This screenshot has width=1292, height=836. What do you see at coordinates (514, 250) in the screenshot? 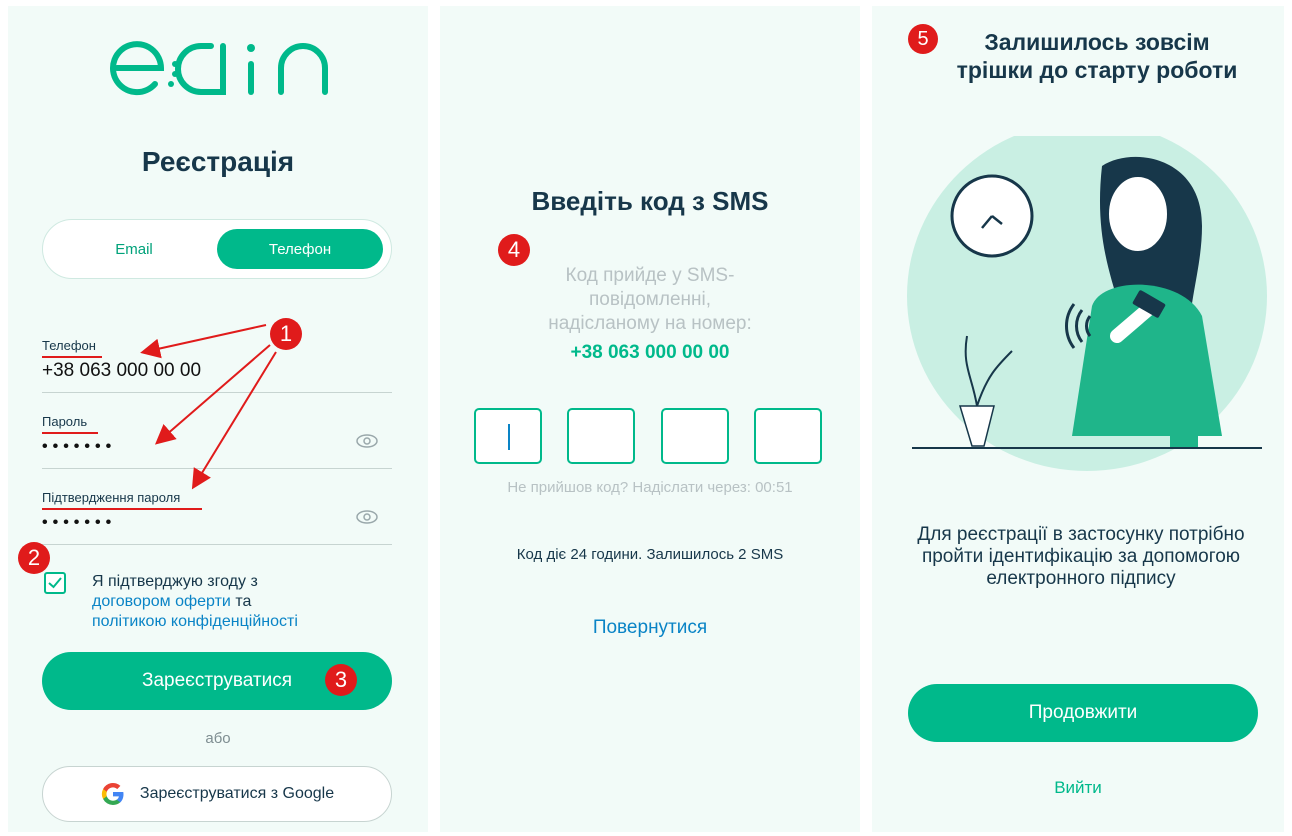
I see `annotation-badge: 4` at bounding box center [514, 250].